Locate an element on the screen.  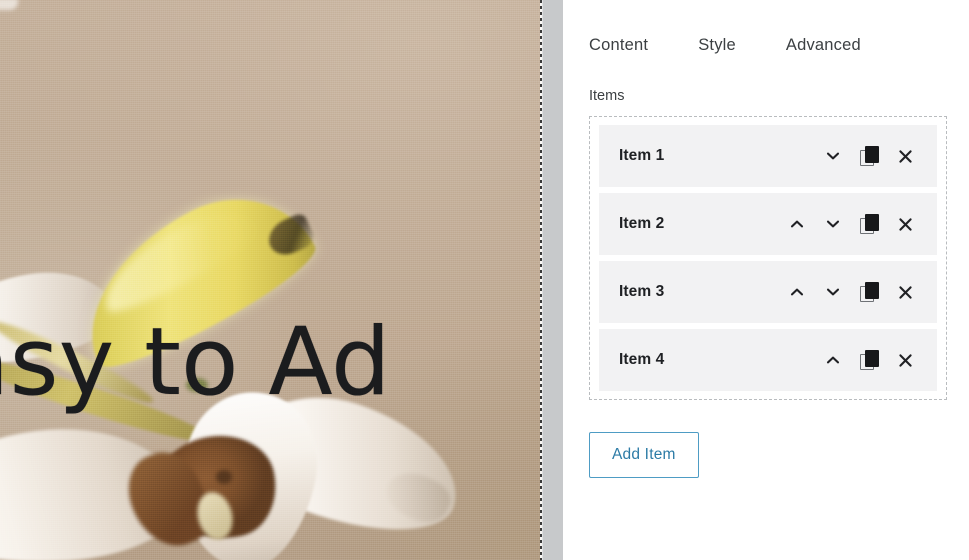
item-label: Item 4 is located at coordinates (642, 359).